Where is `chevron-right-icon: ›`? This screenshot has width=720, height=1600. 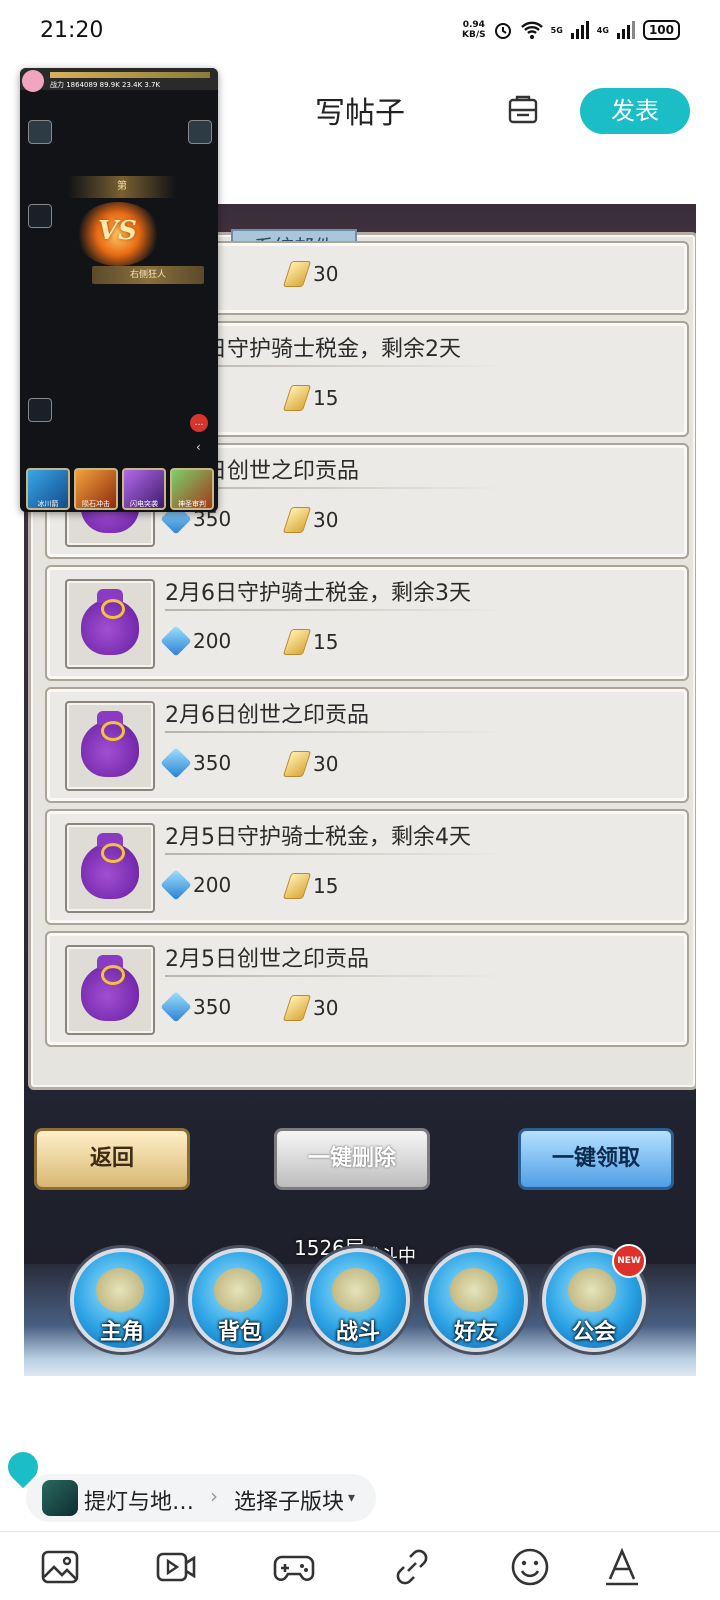
chevron-right-icon: › is located at coordinates (214, 1496).